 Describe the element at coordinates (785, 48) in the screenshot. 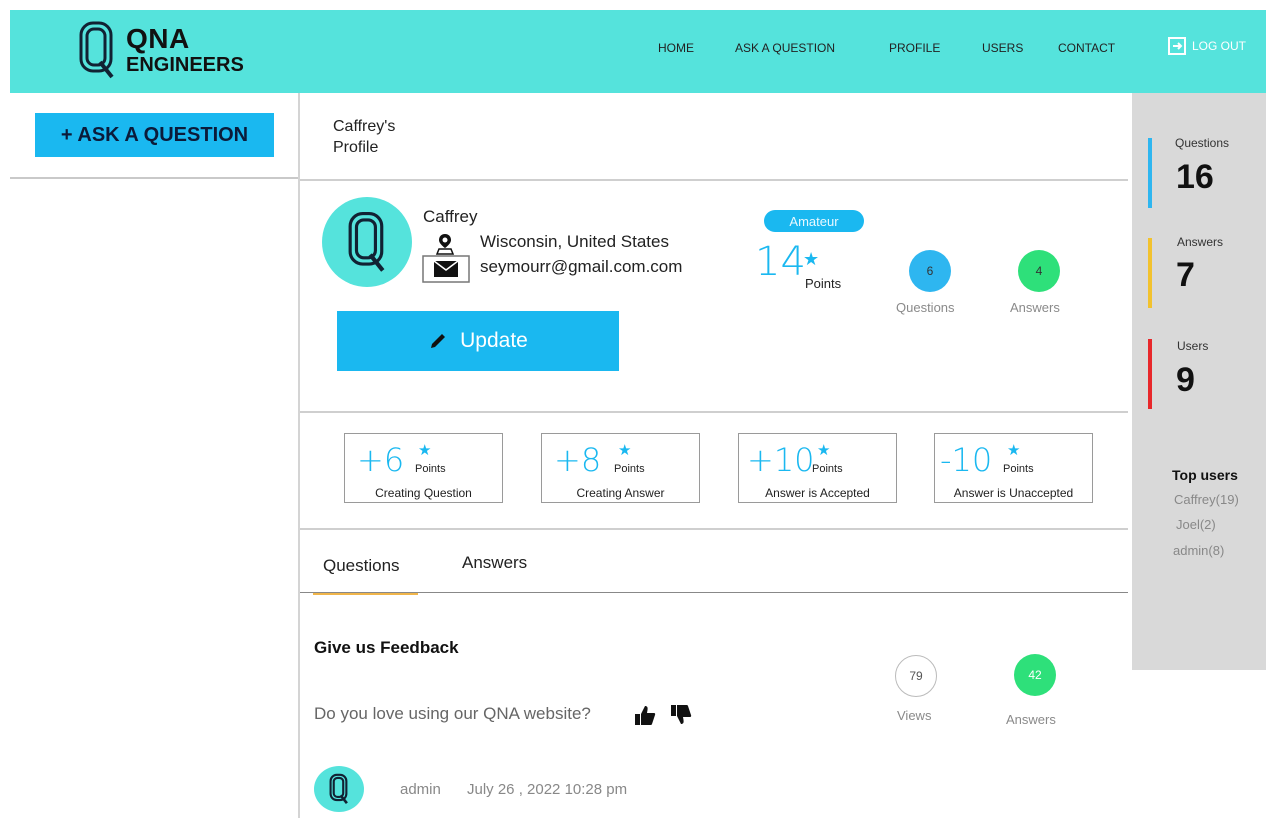

I see `nav-ask-a-question: ASK A QUESTION` at that location.